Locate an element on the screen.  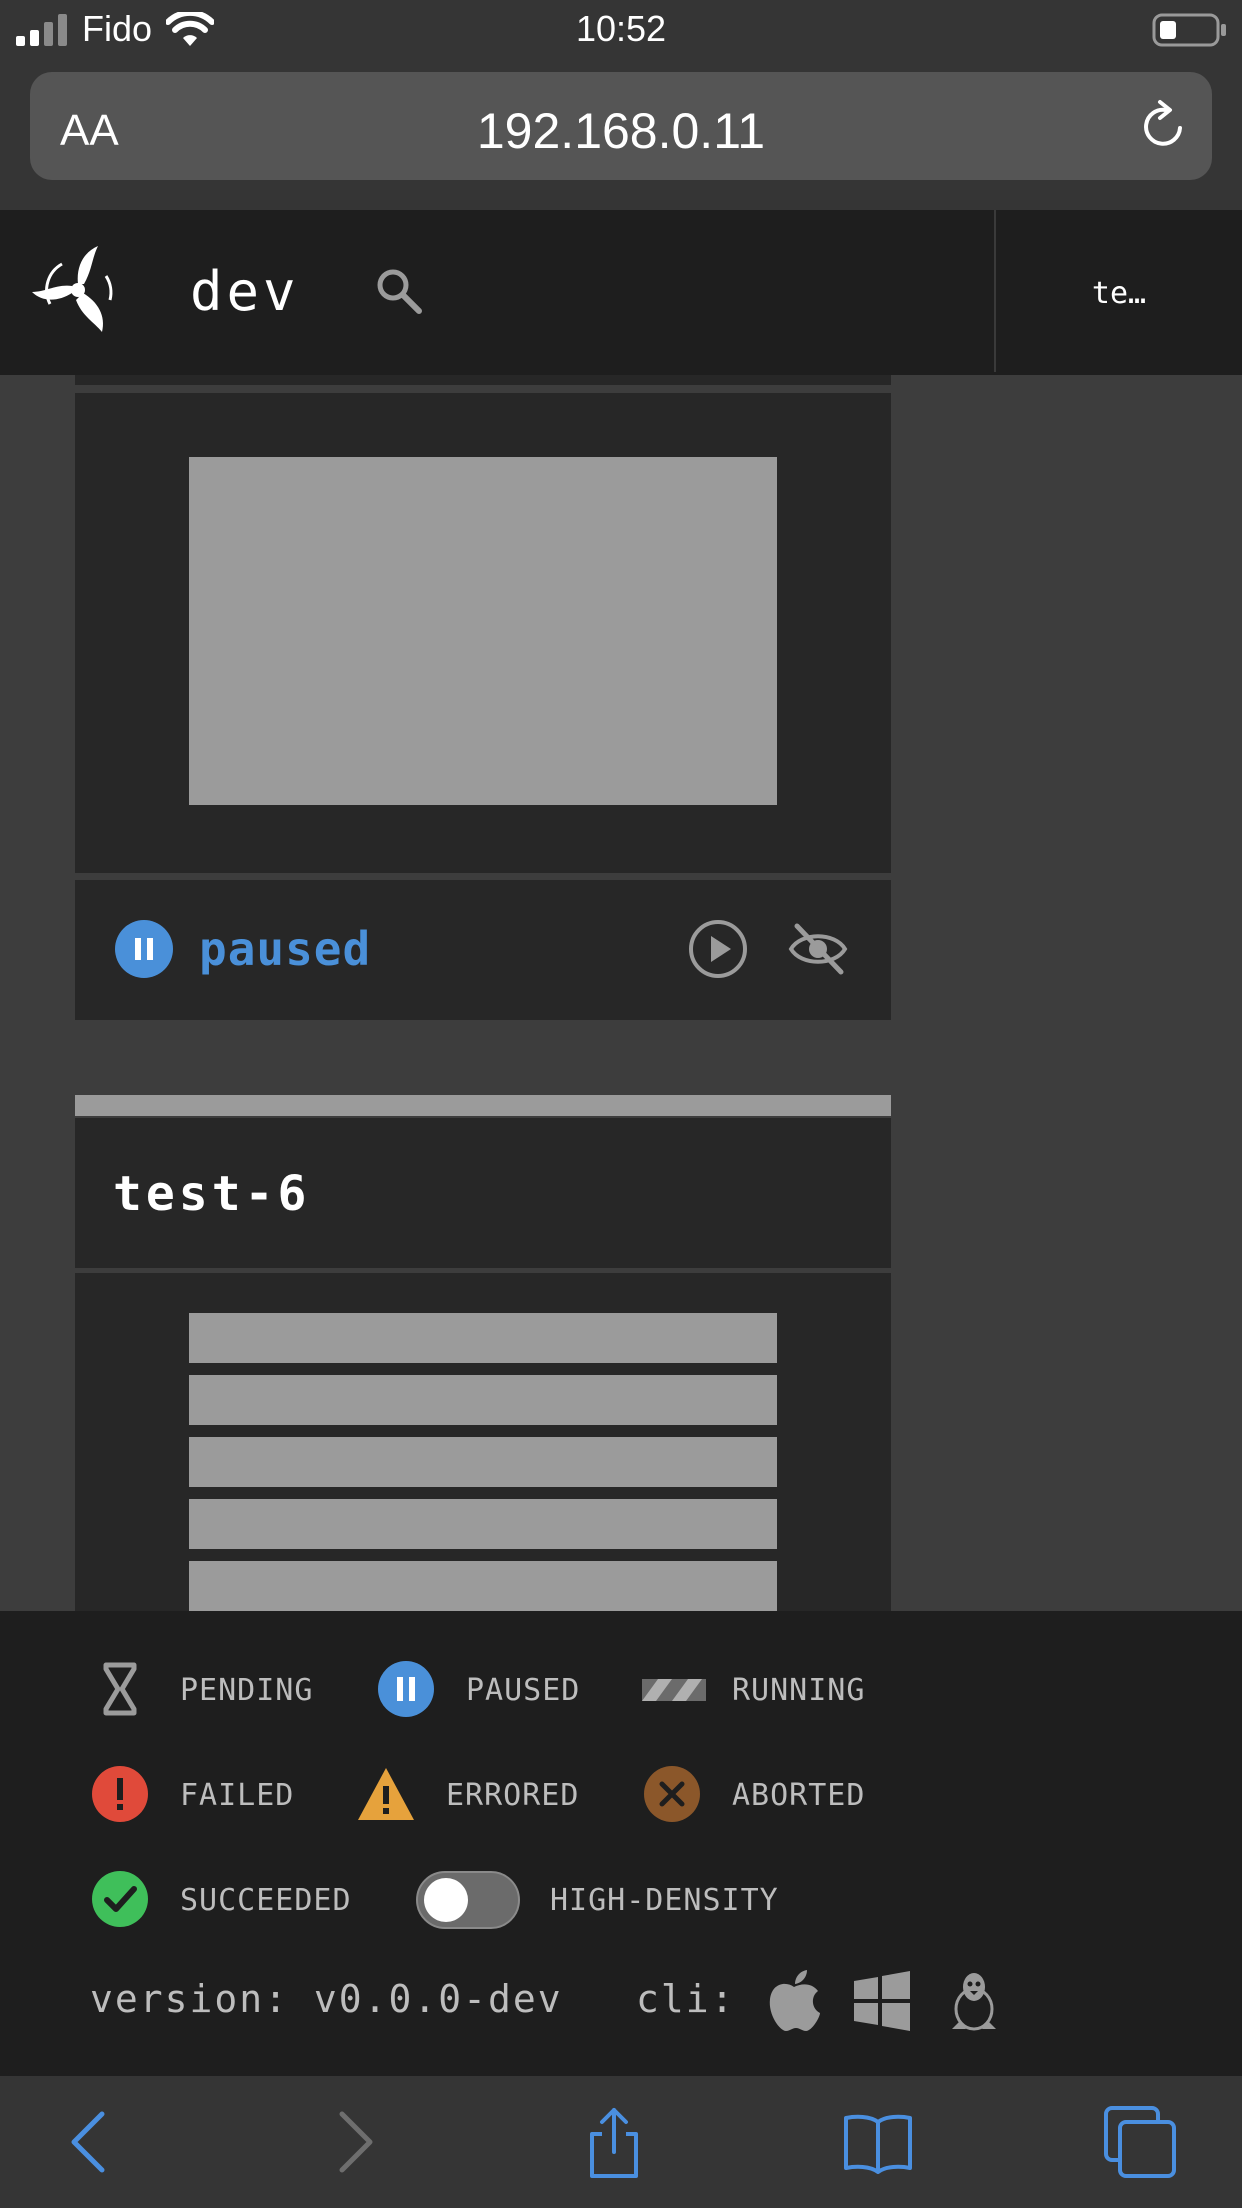
paused-status-icon is located at coordinates (144, 949).